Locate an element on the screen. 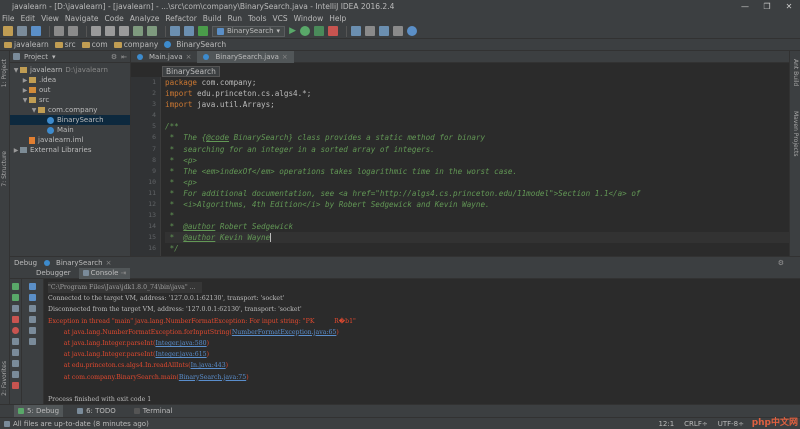  tree-item: Main is located at coordinates (70, 130).